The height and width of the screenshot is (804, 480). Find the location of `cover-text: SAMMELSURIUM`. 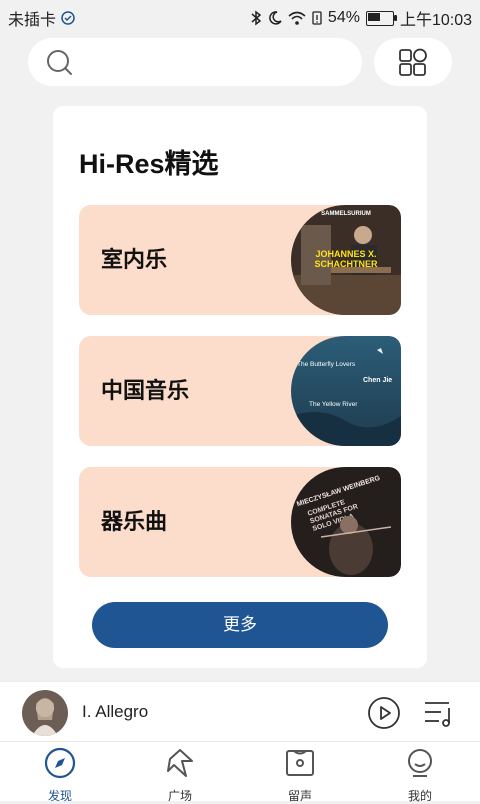

cover-text: SAMMELSURIUM is located at coordinates (346, 214).